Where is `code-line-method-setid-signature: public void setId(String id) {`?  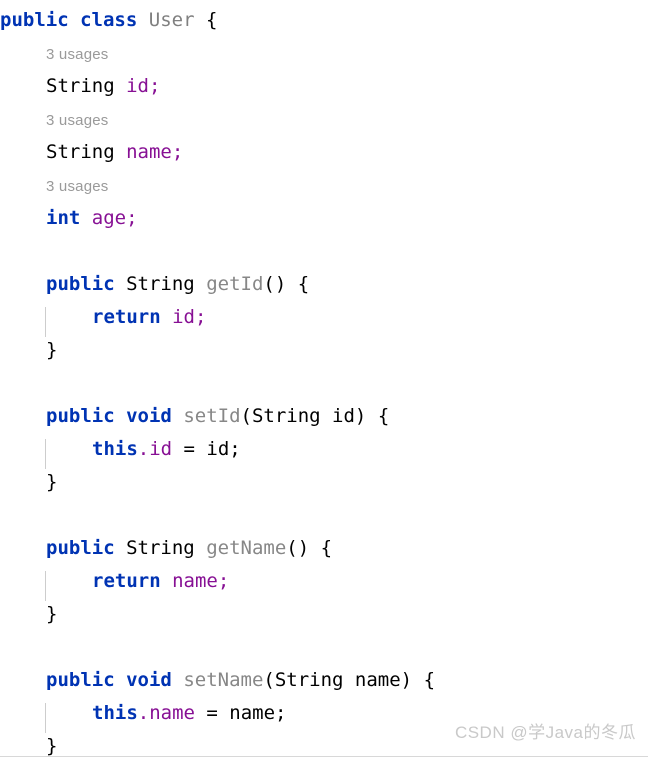
code-line-method-setid-signature: public void setId(String id) { is located at coordinates (324, 416).